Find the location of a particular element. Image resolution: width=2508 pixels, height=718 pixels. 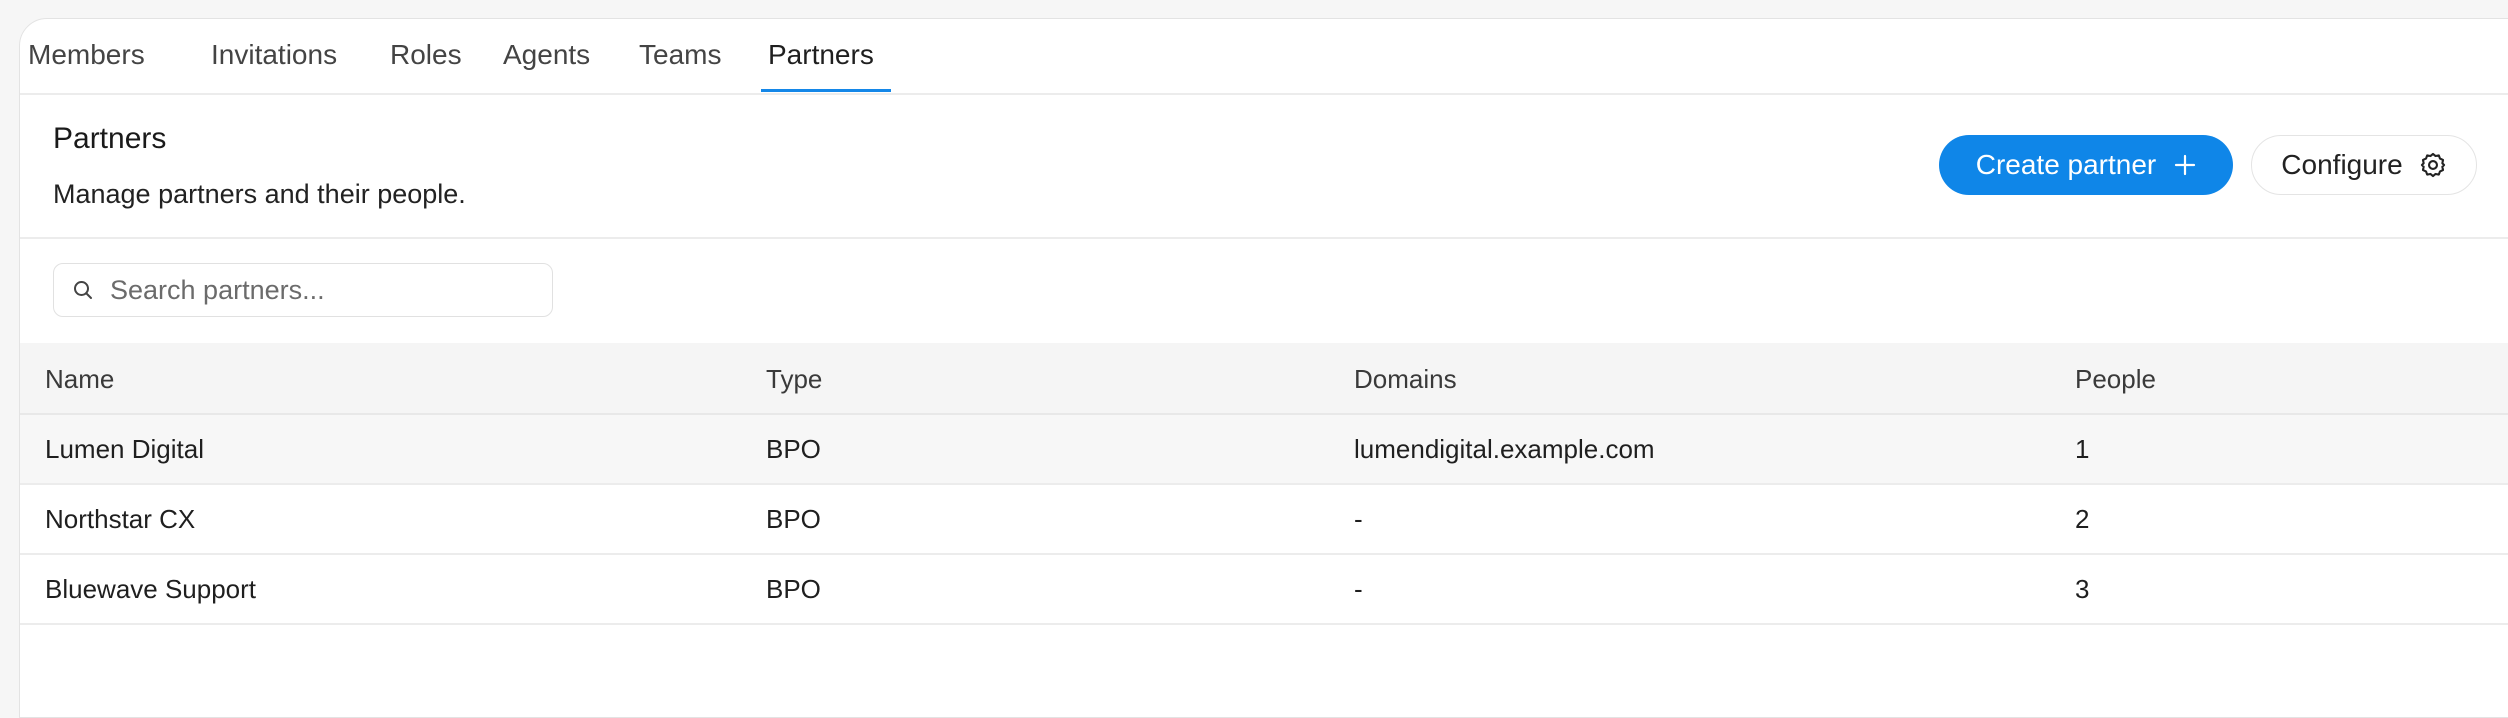

column-header-domains: Domains is located at coordinates (1405, 379).